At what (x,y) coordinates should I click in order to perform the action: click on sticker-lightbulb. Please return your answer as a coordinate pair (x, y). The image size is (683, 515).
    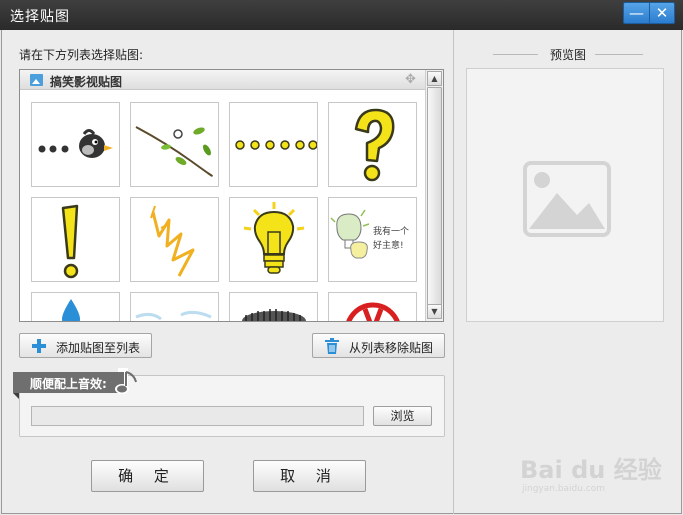
    Looking at the image, I should click on (273, 239).